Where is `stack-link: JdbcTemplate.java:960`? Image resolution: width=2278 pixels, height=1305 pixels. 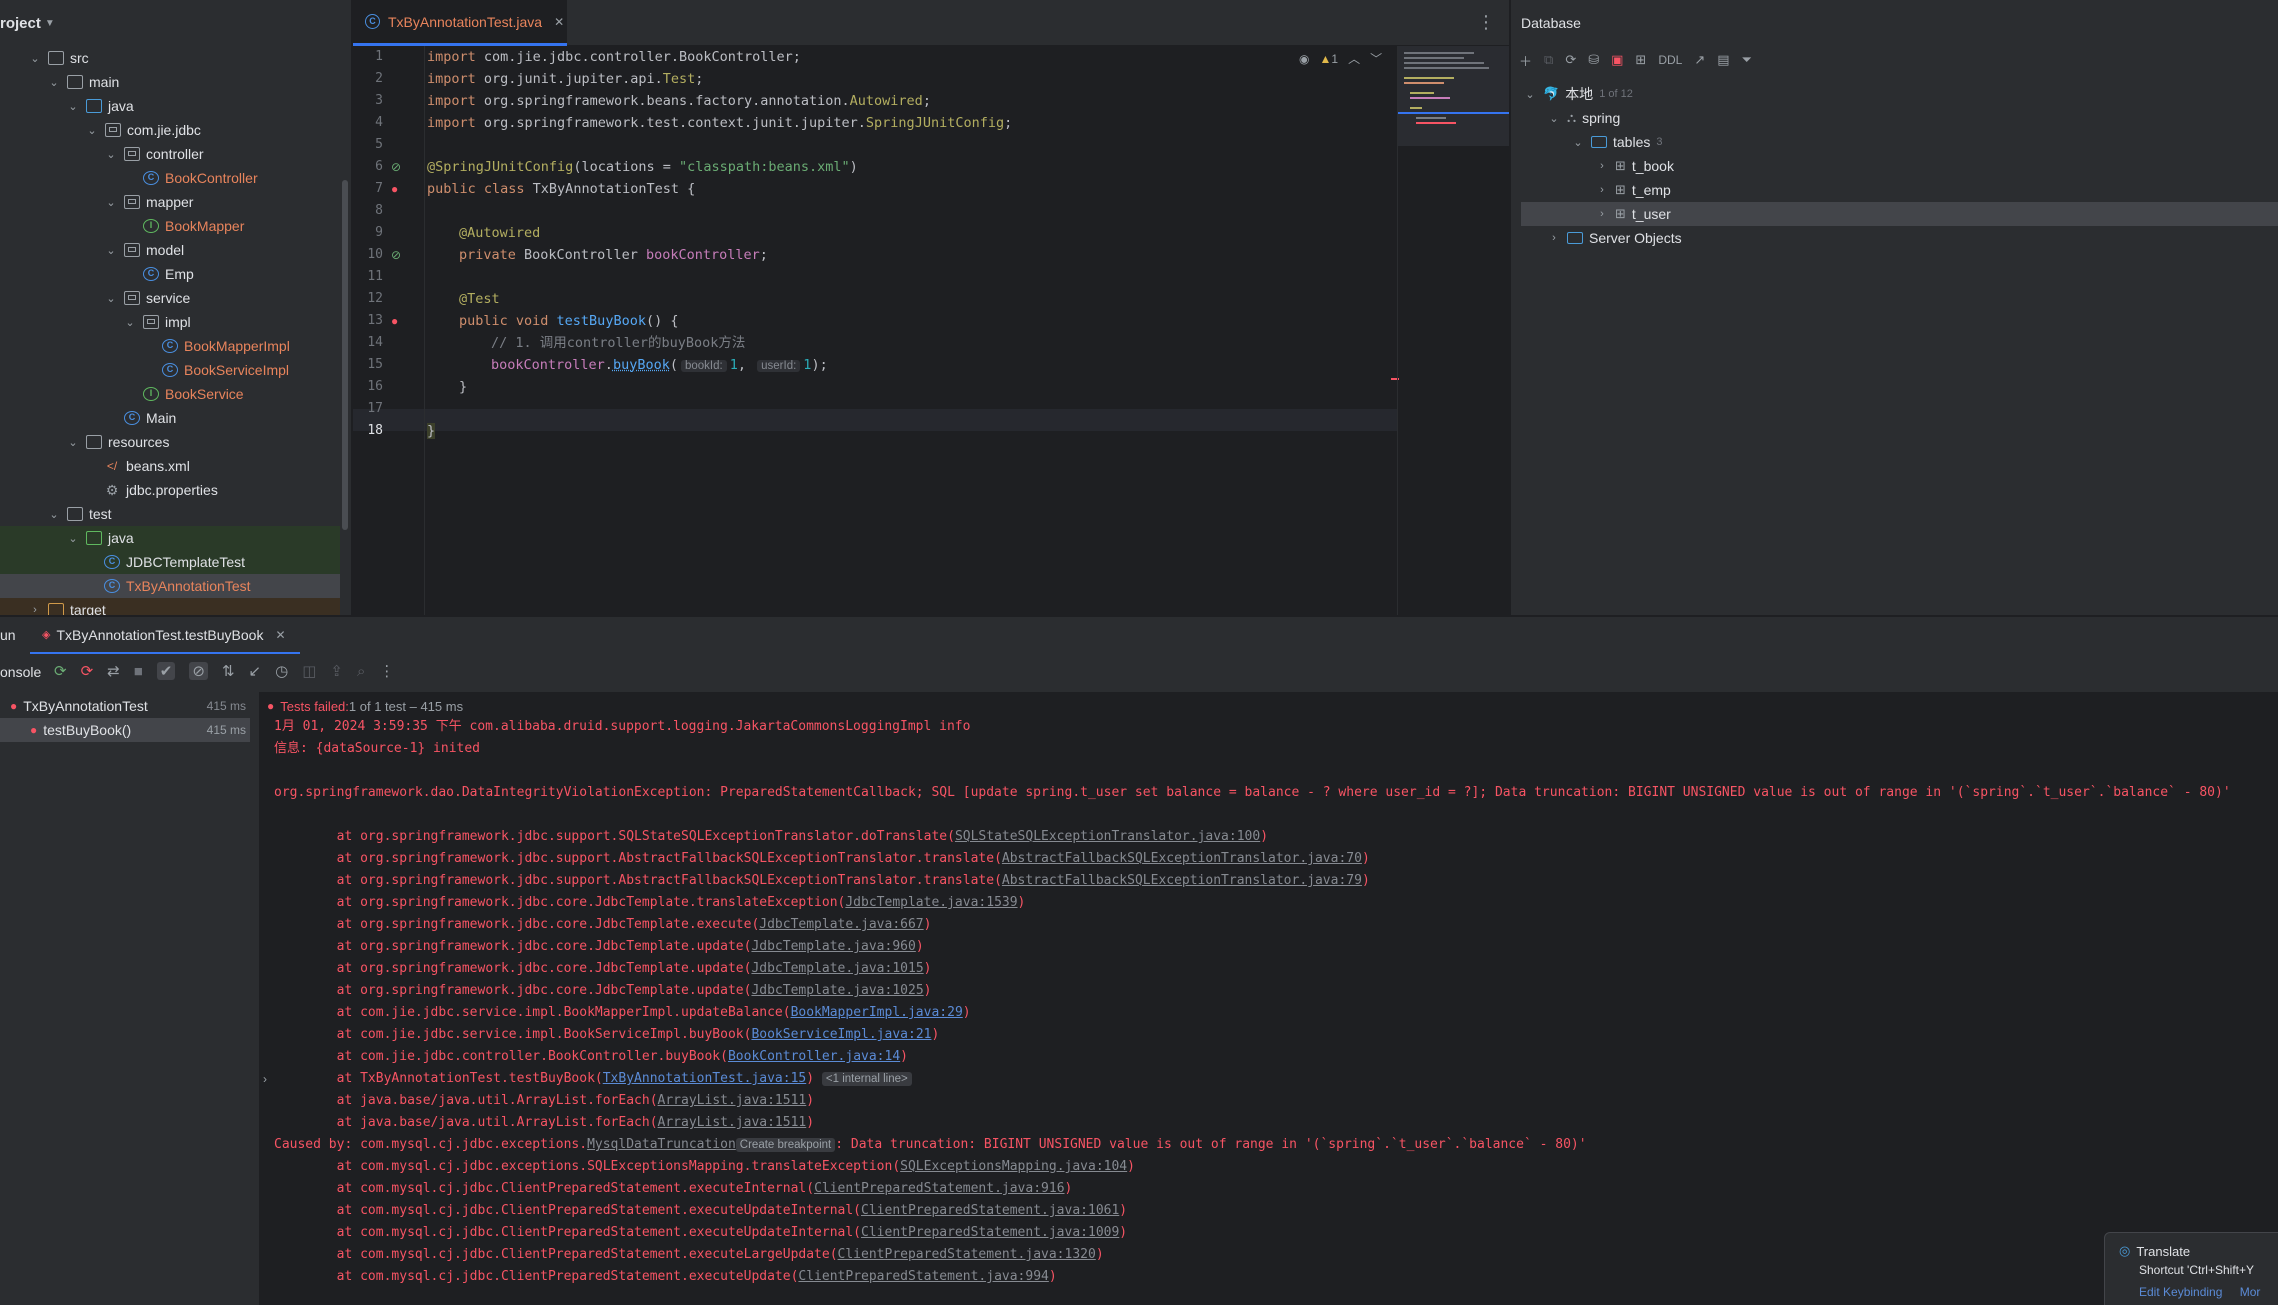 stack-link: JdbcTemplate.java:960 is located at coordinates (833, 946).